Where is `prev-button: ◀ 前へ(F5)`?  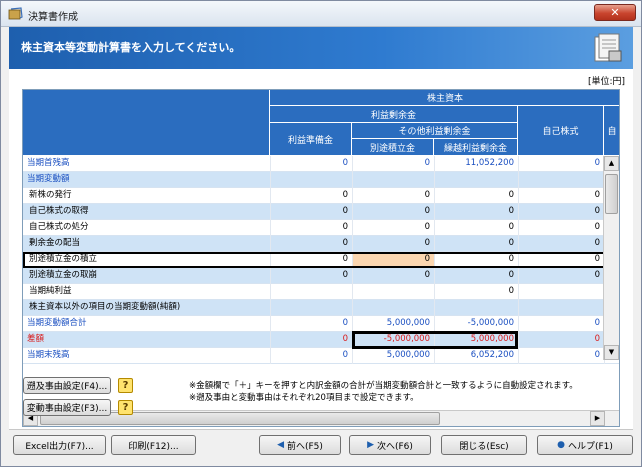 prev-button: ◀ 前へ(F5) is located at coordinates (300, 445).